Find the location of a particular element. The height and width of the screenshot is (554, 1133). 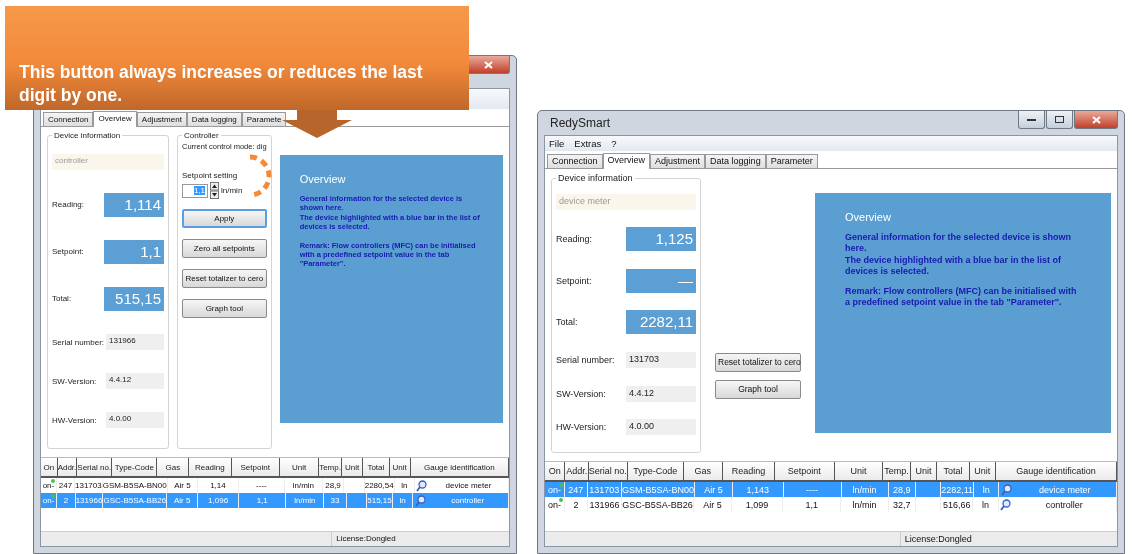

table-cell: 1,143 is located at coordinates (758, 489).